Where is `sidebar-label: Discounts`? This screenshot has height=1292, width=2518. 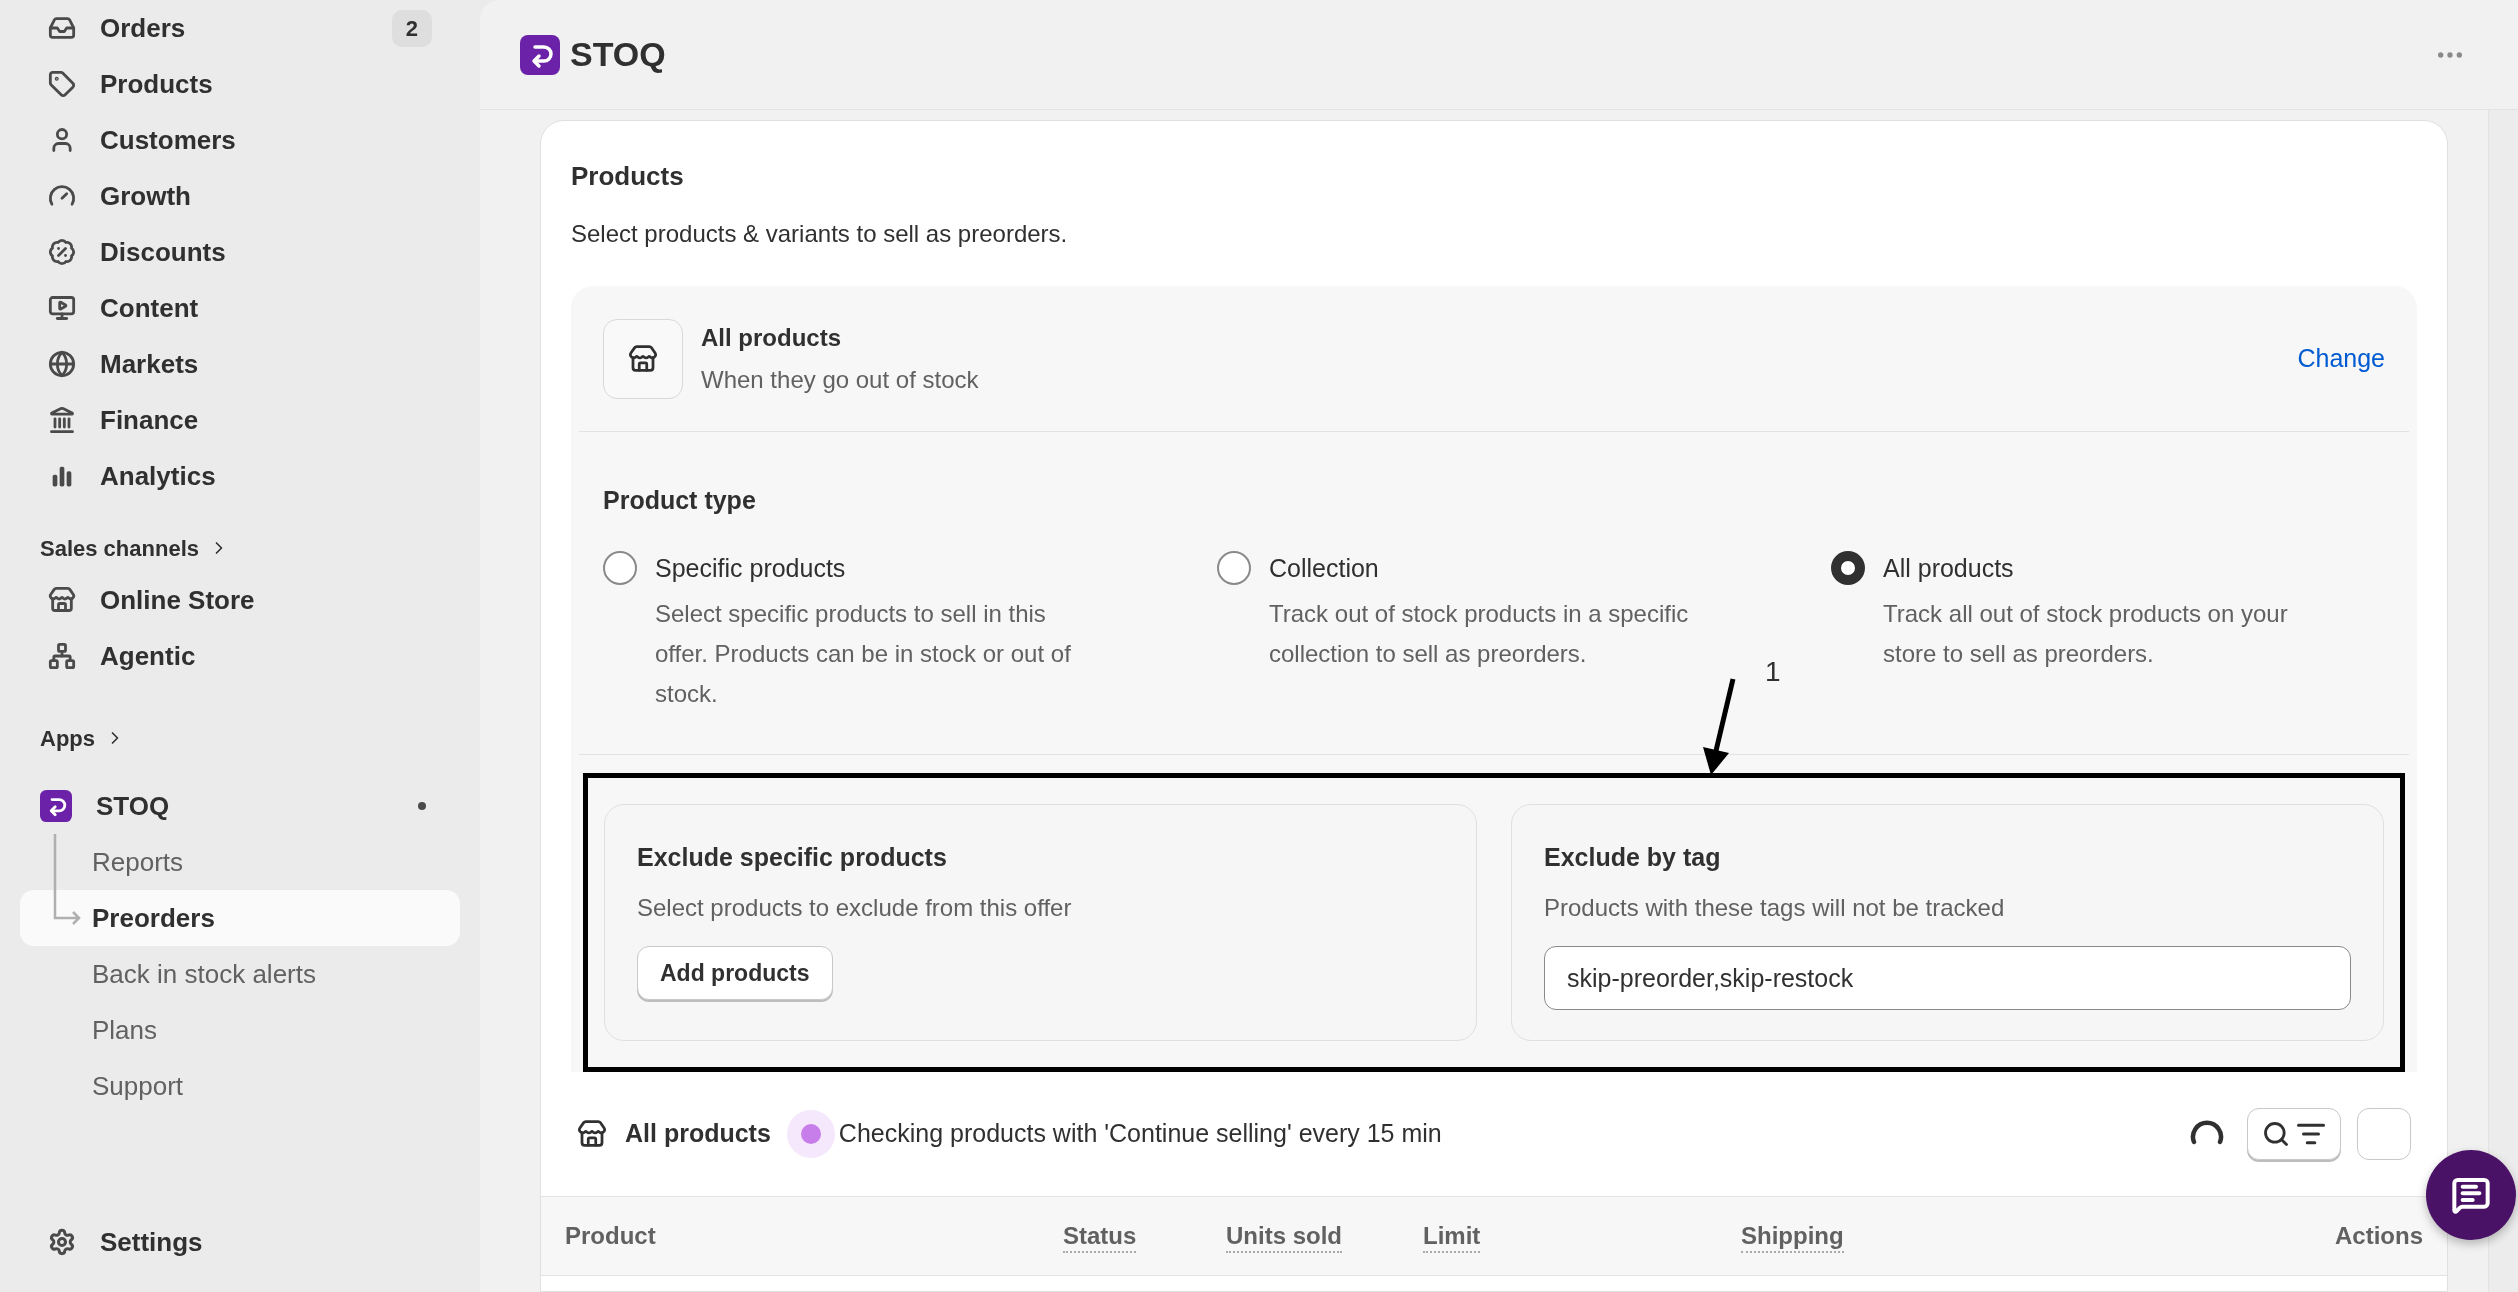 sidebar-label: Discounts is located at coordinates (163, 252).